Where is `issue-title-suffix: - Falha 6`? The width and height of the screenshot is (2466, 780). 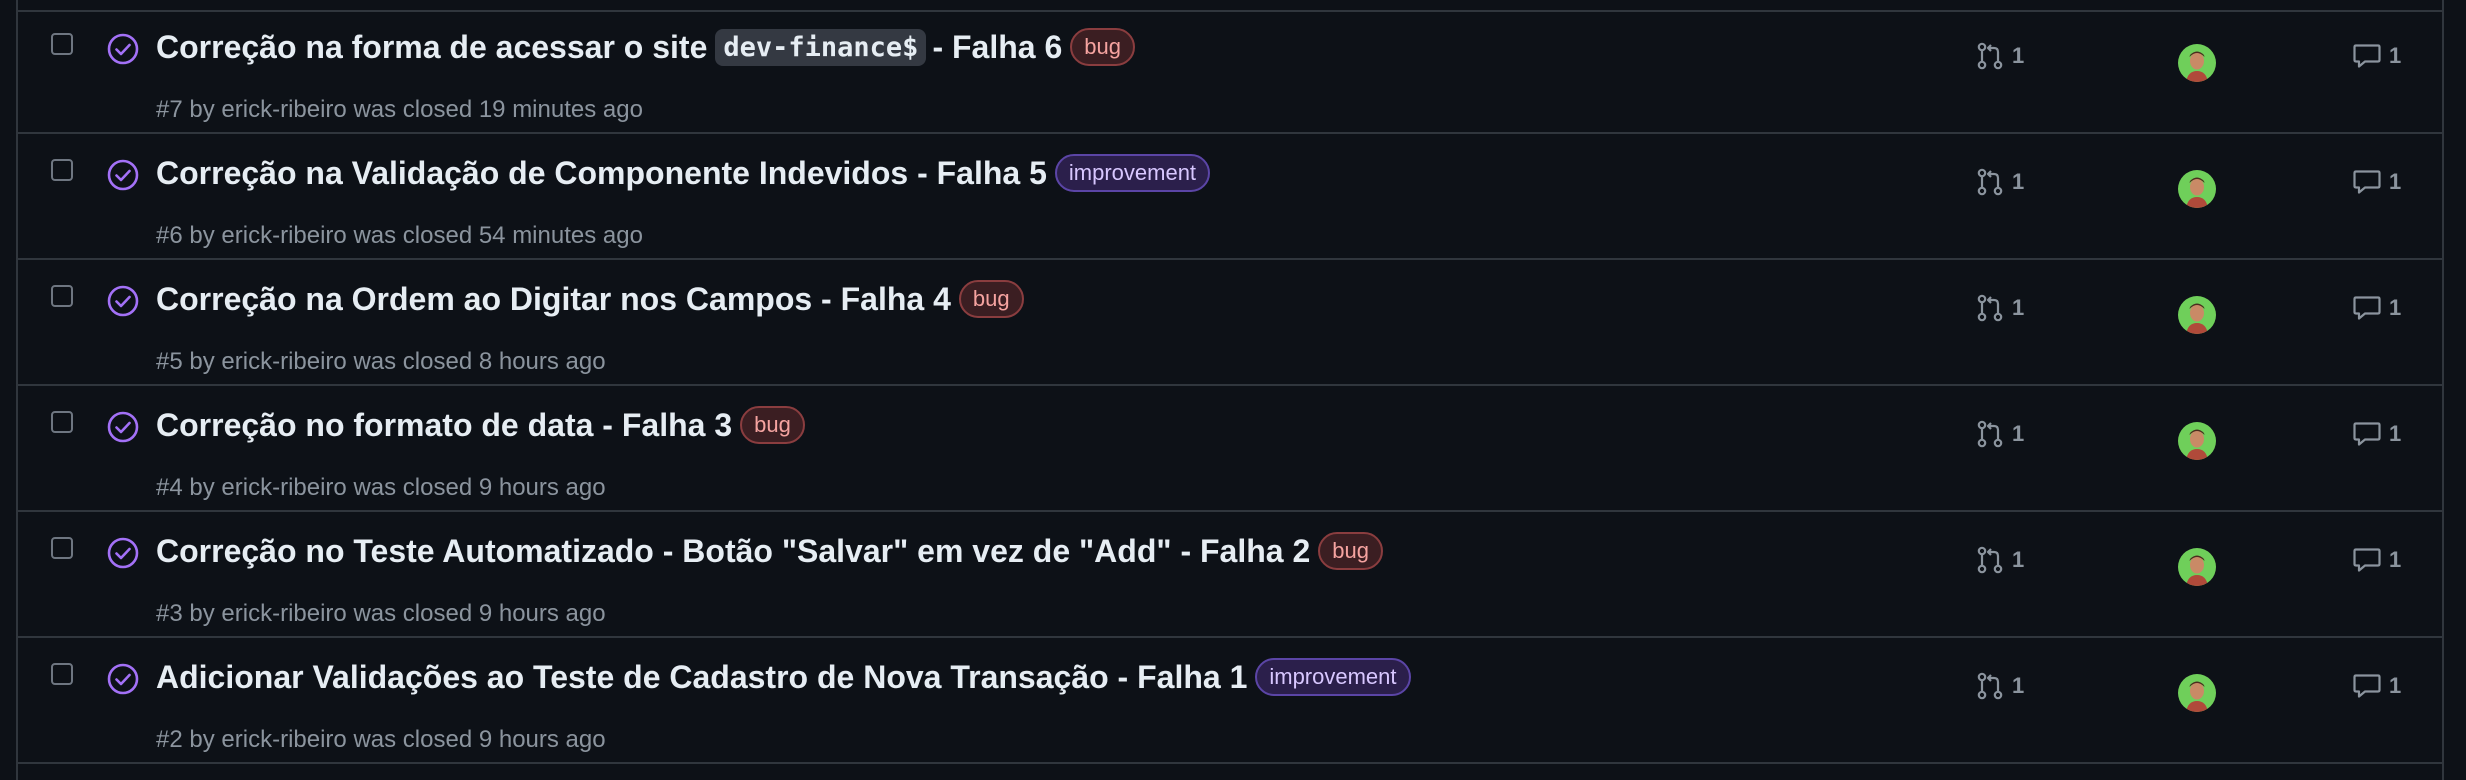 issue-title-suffix: - Falha 6 is located at coordinates (997, 46).